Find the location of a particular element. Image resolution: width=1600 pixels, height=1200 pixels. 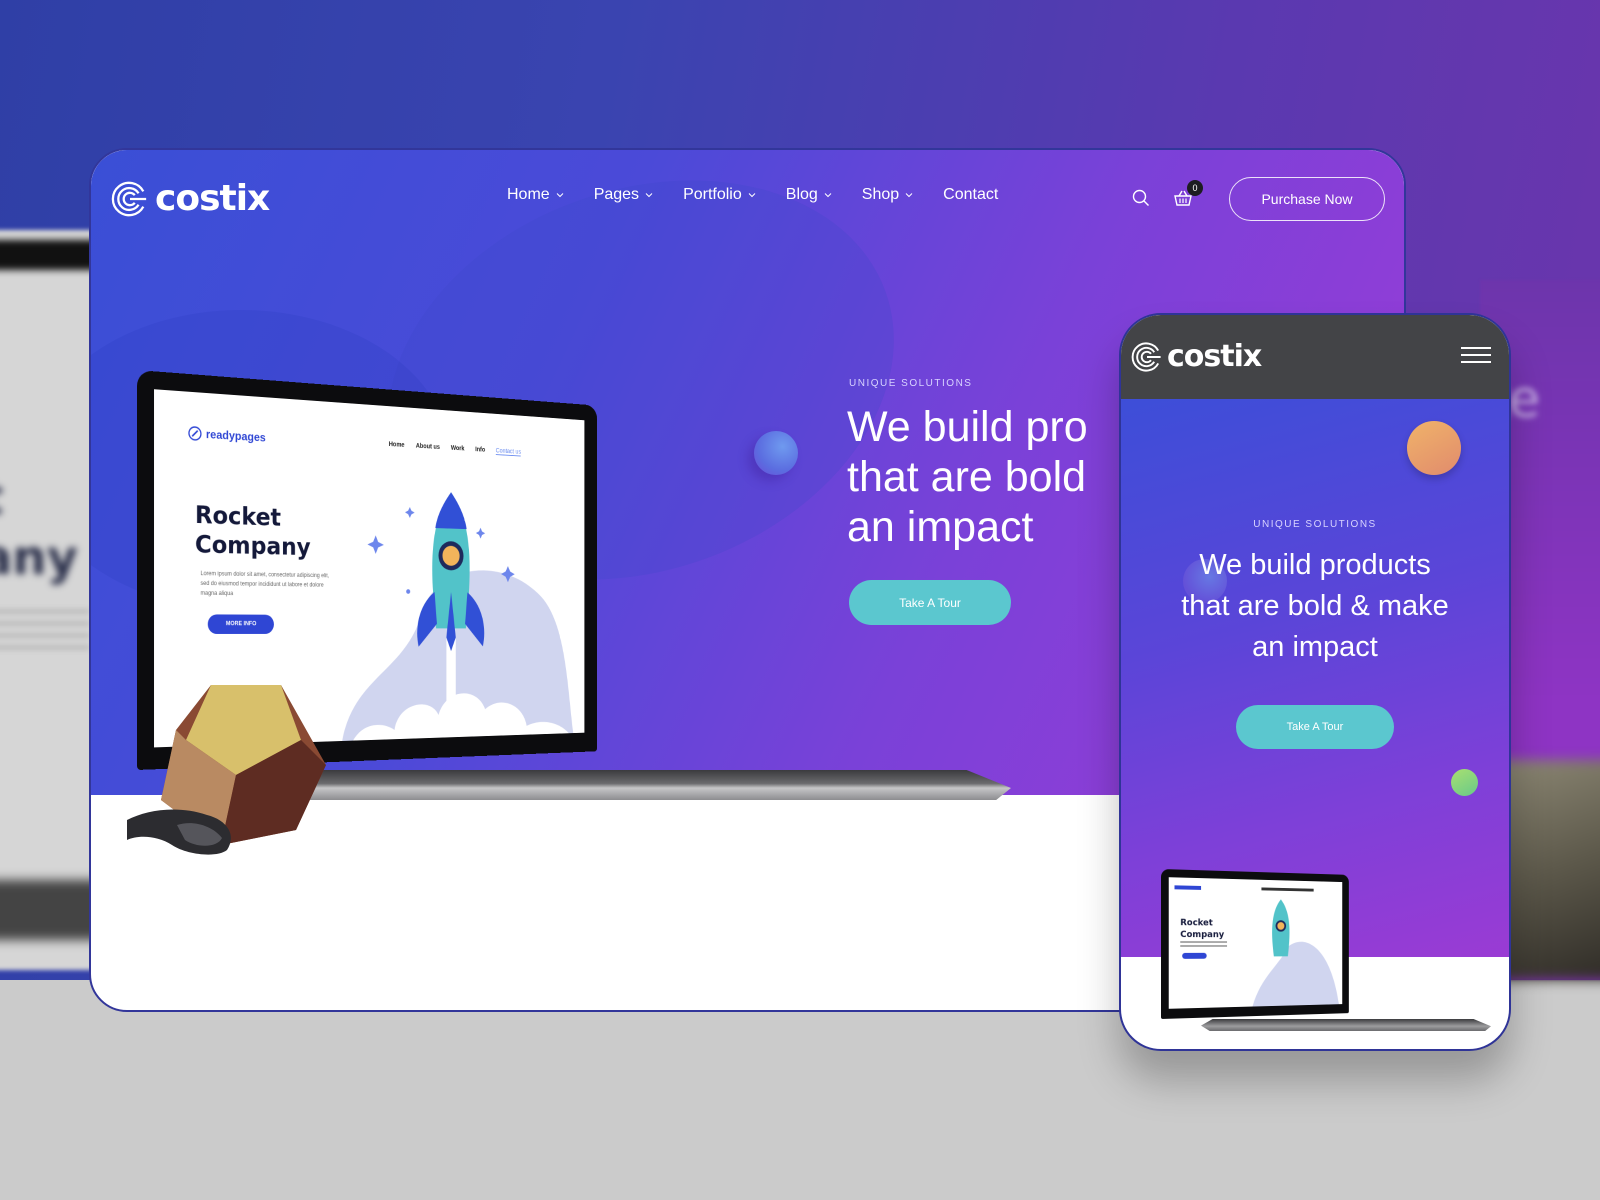

title-line: Rocket is located at coordinates (237, 516).